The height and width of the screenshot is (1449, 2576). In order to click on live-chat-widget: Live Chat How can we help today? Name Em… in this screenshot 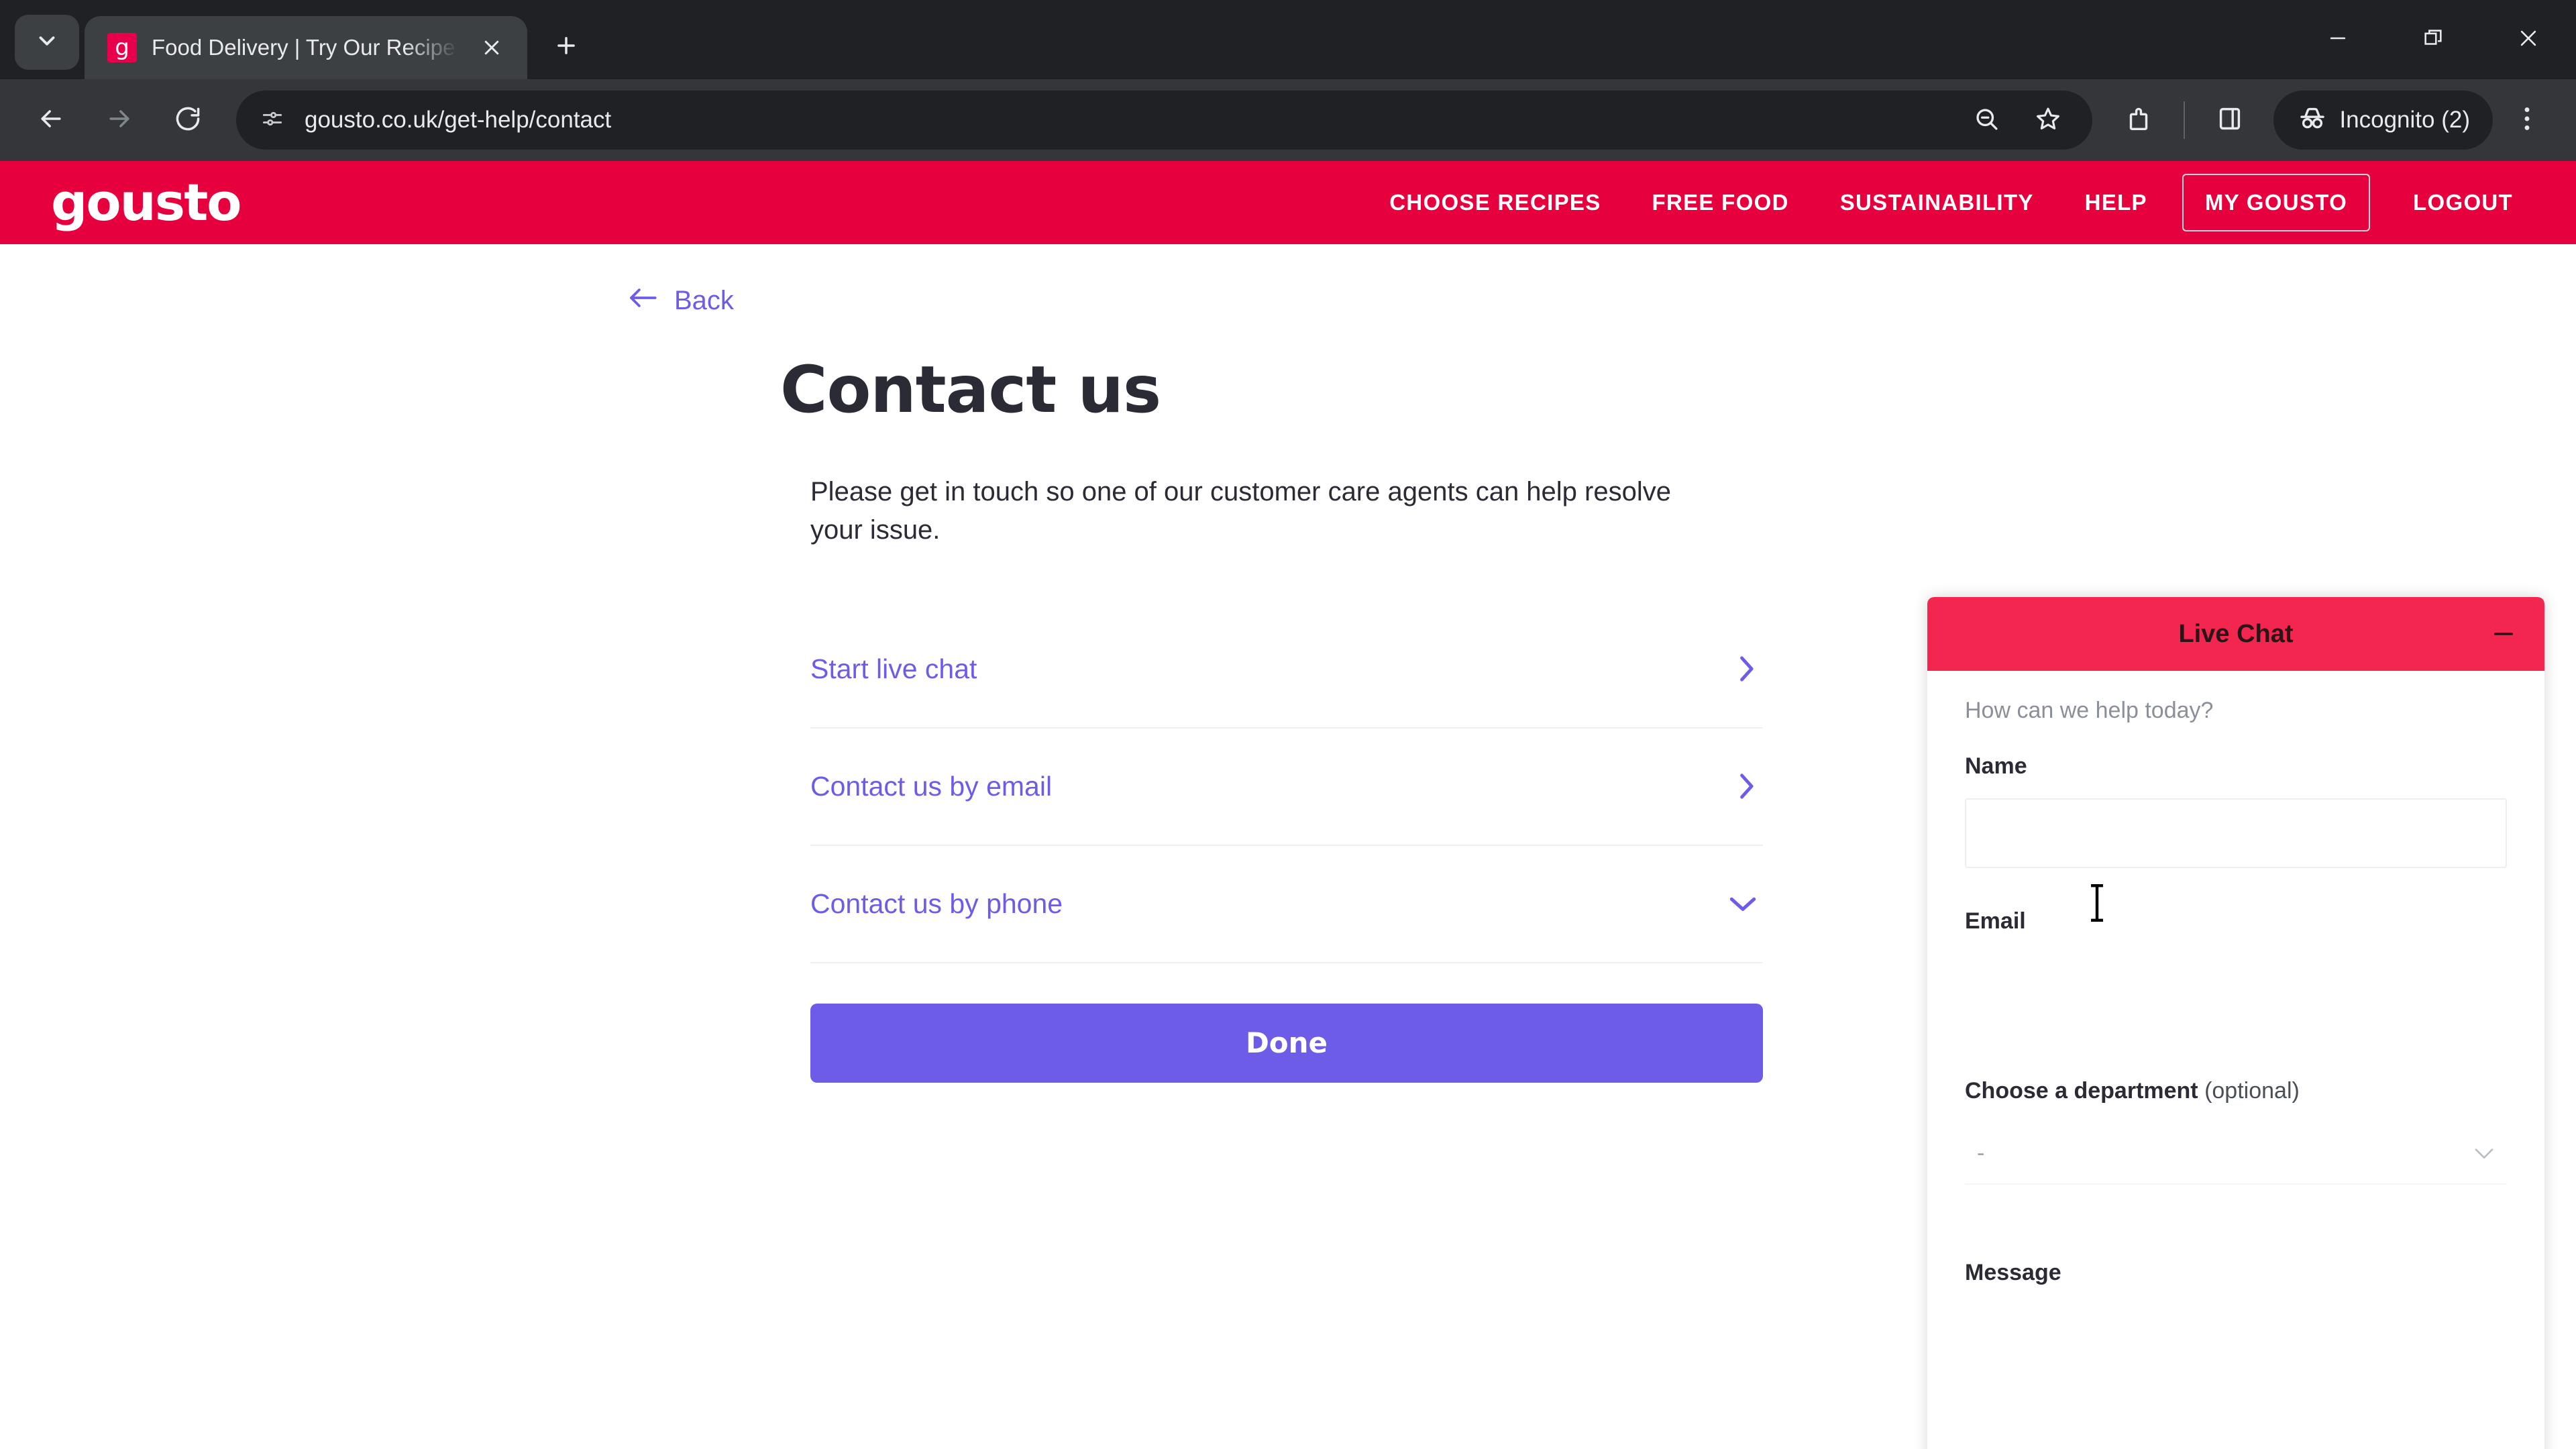, I will do `click(2235, 1023)`.